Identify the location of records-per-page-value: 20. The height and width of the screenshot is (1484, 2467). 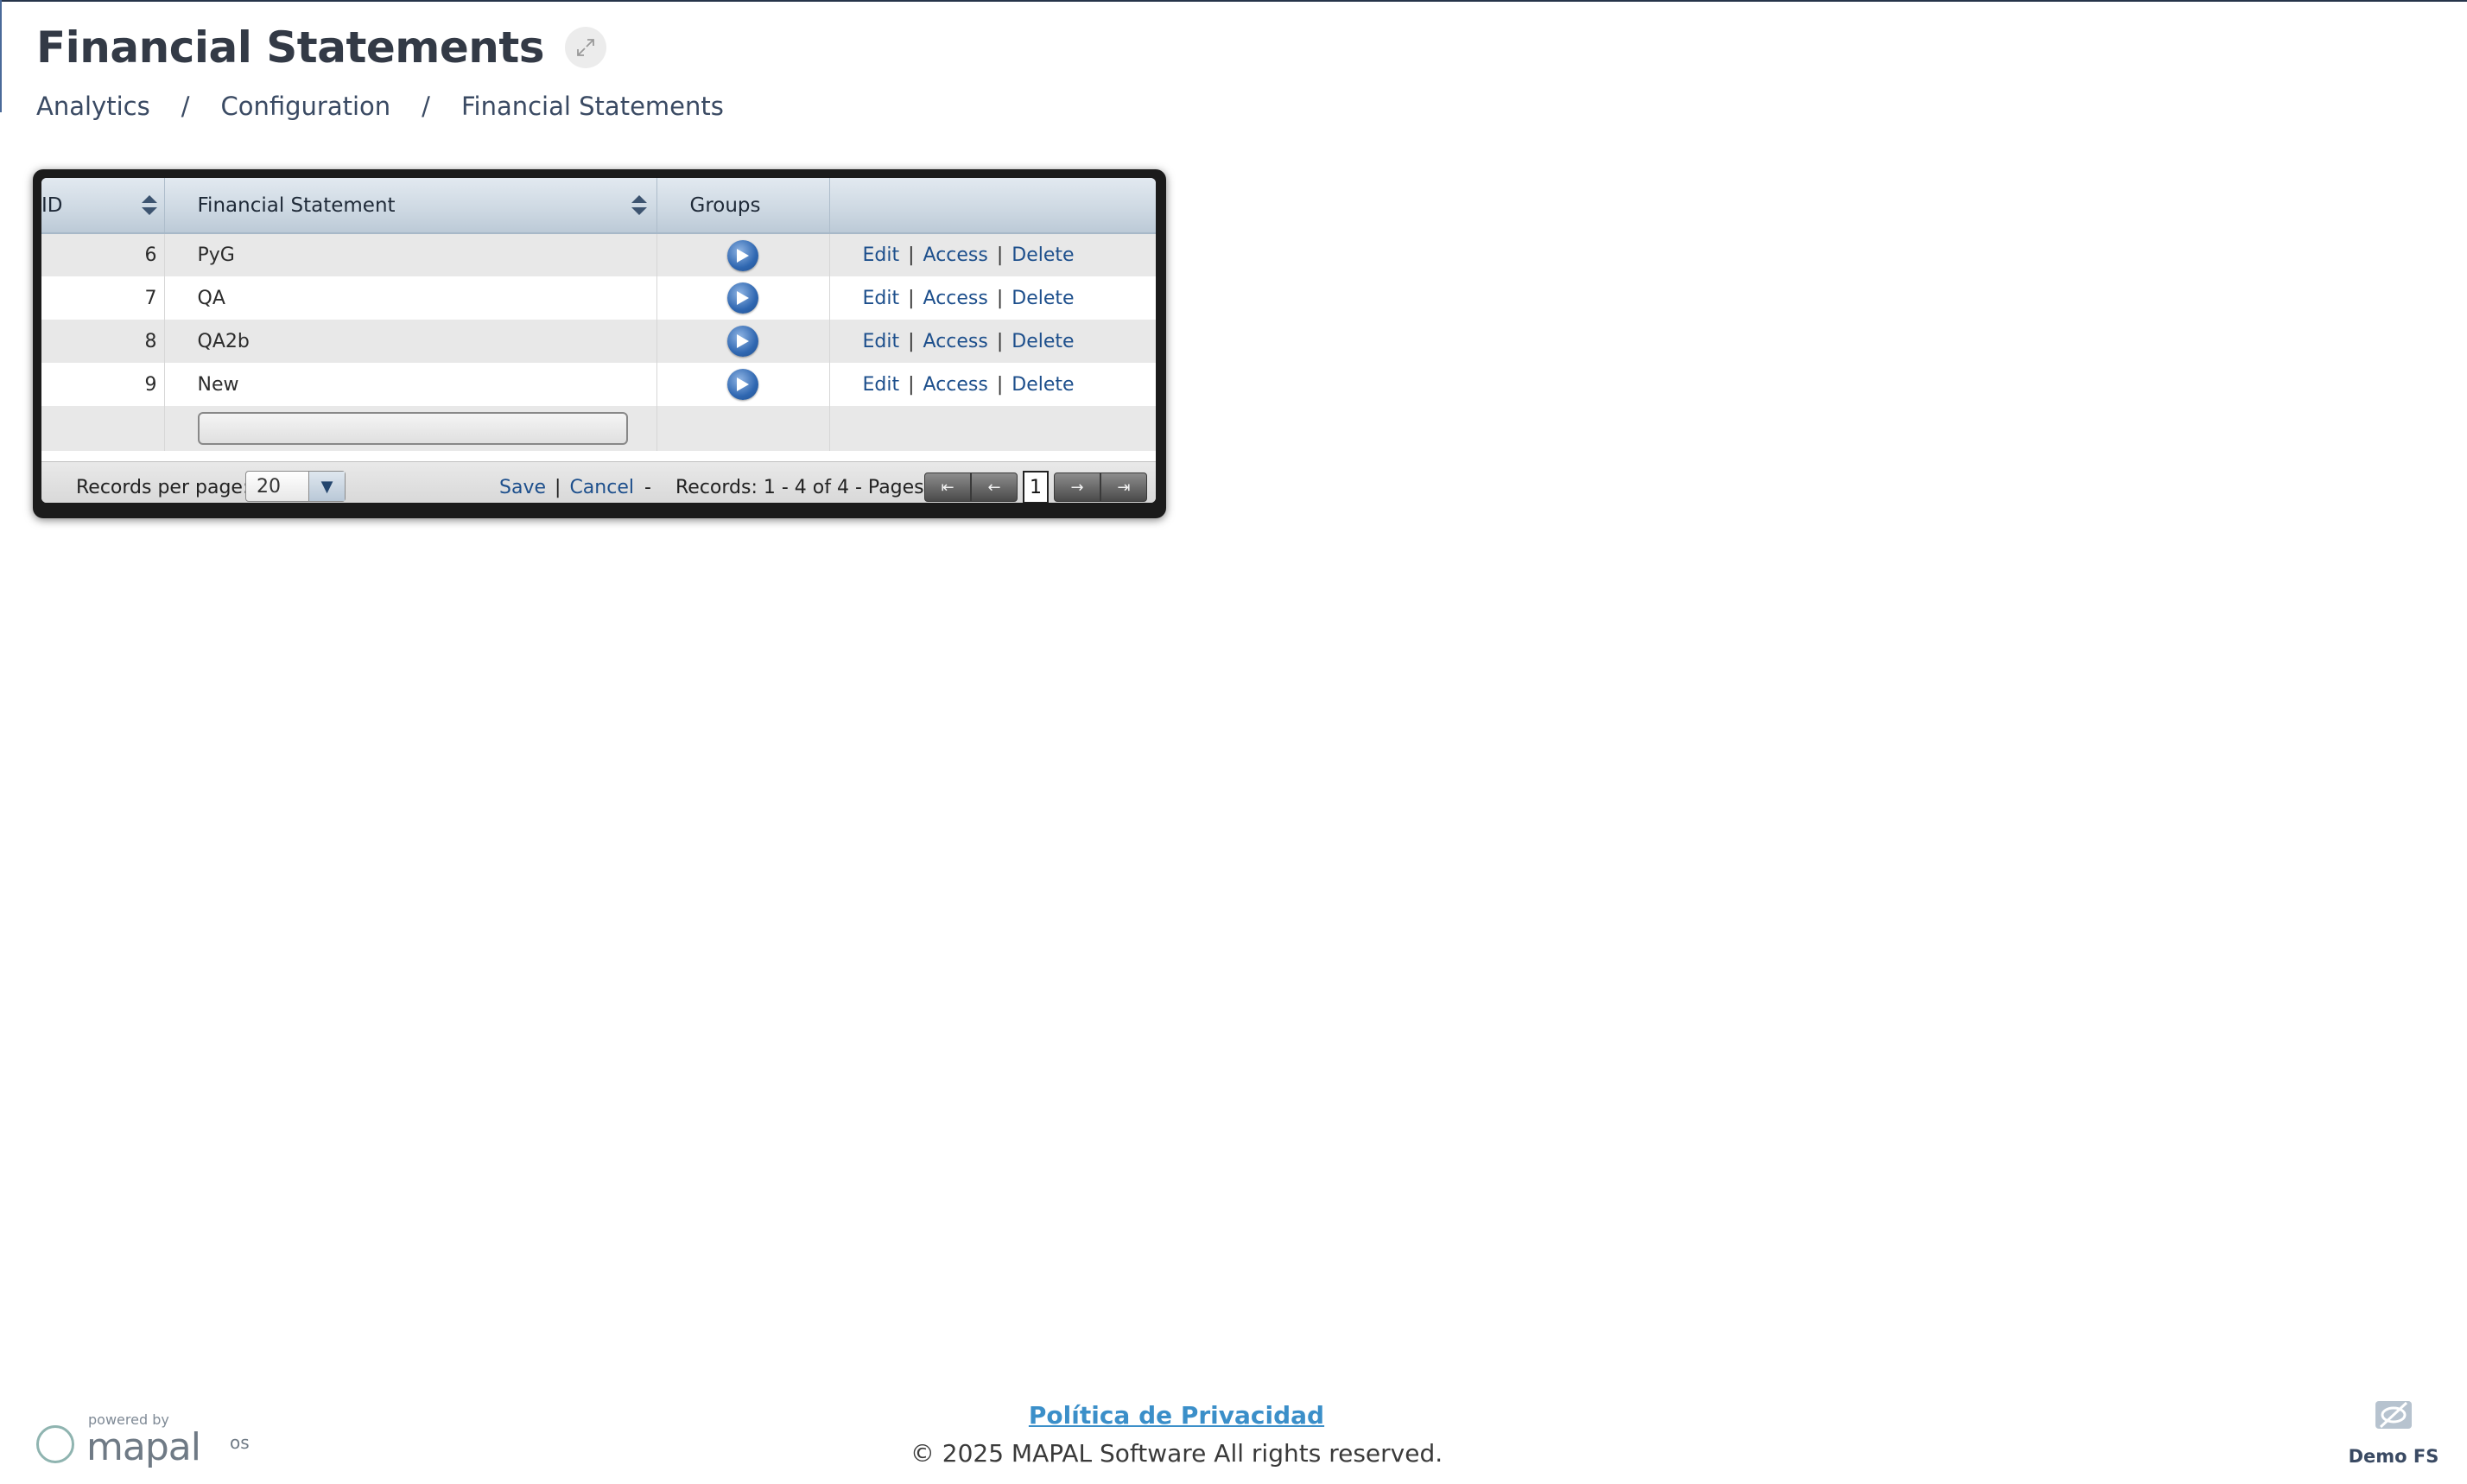
(269, 486).